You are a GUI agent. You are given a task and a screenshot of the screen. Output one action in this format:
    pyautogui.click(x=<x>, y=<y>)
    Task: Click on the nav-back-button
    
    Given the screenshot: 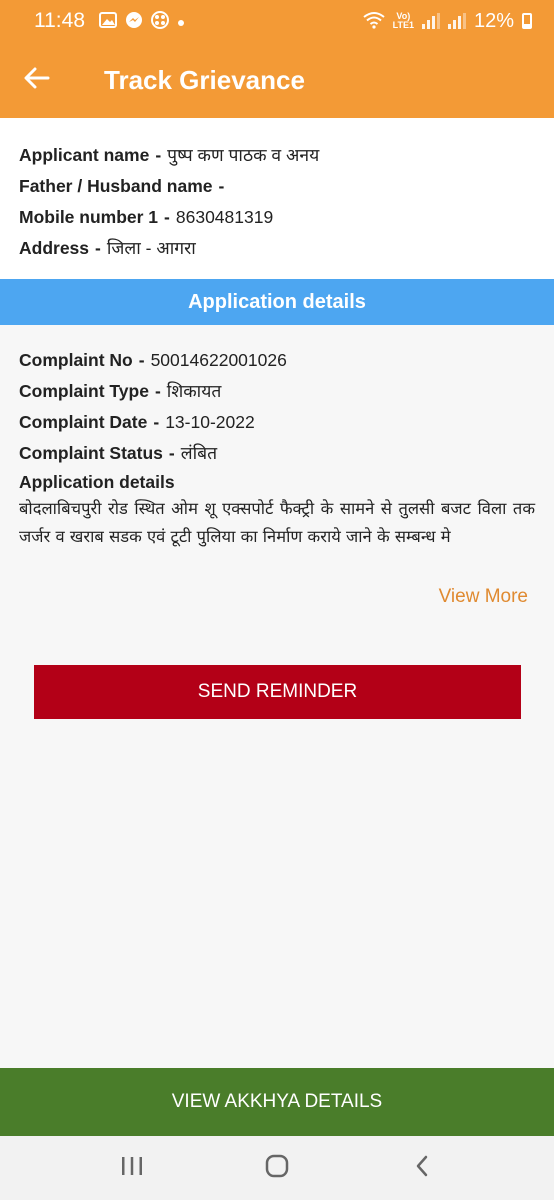 What is the action you would take?
    pyautogui.click(x=422, y=1168)
    